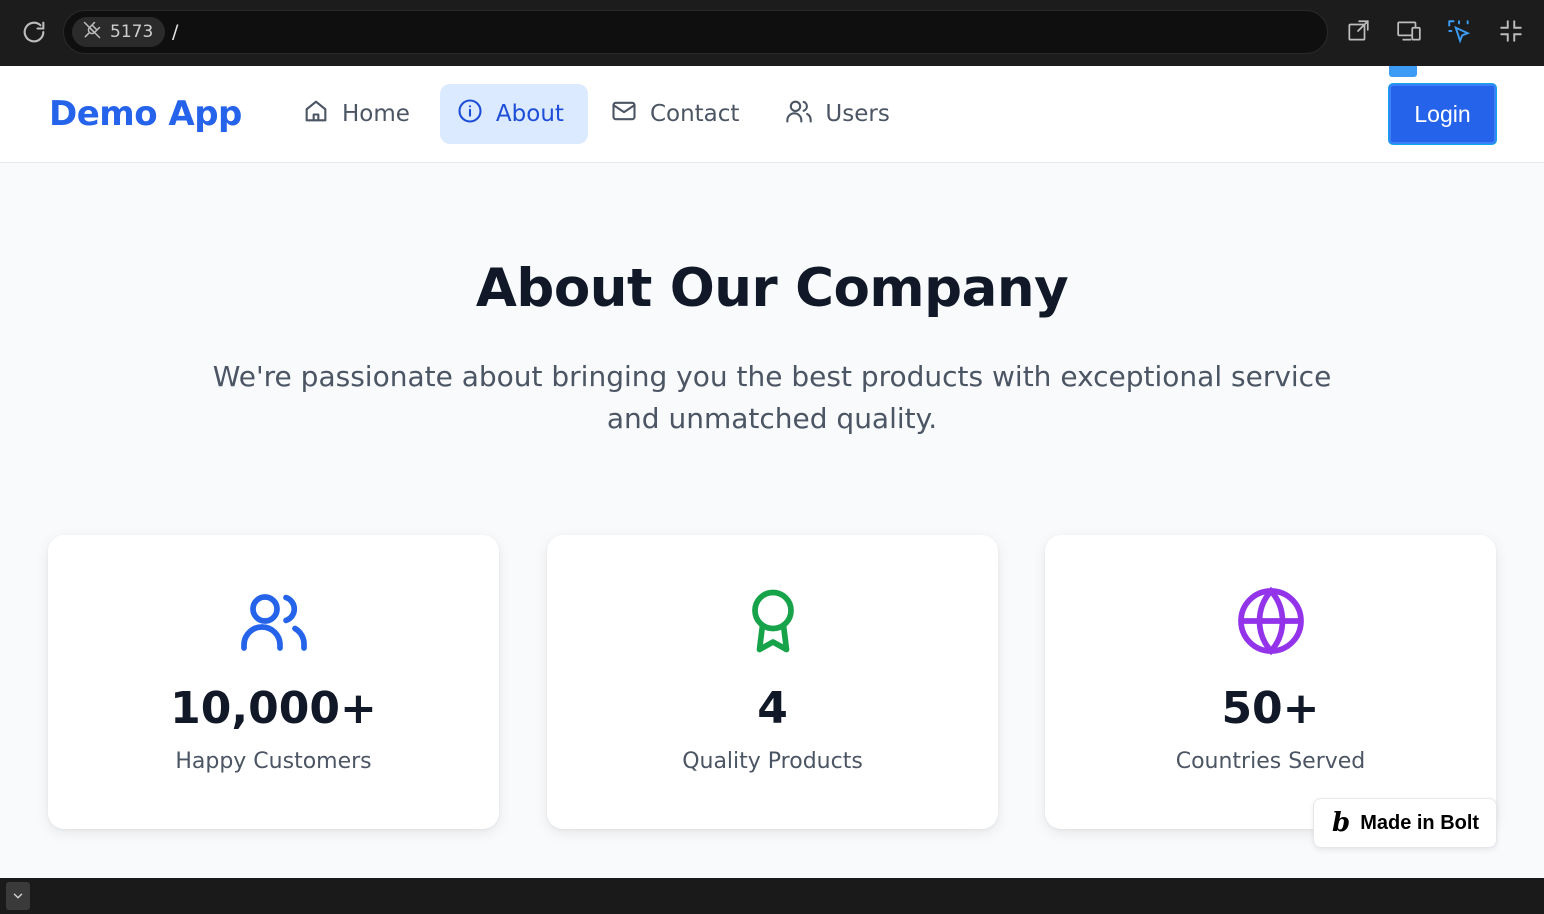  I want to click on stat-card-customers: 10,000+ Happy Customers, so click(273, 682).